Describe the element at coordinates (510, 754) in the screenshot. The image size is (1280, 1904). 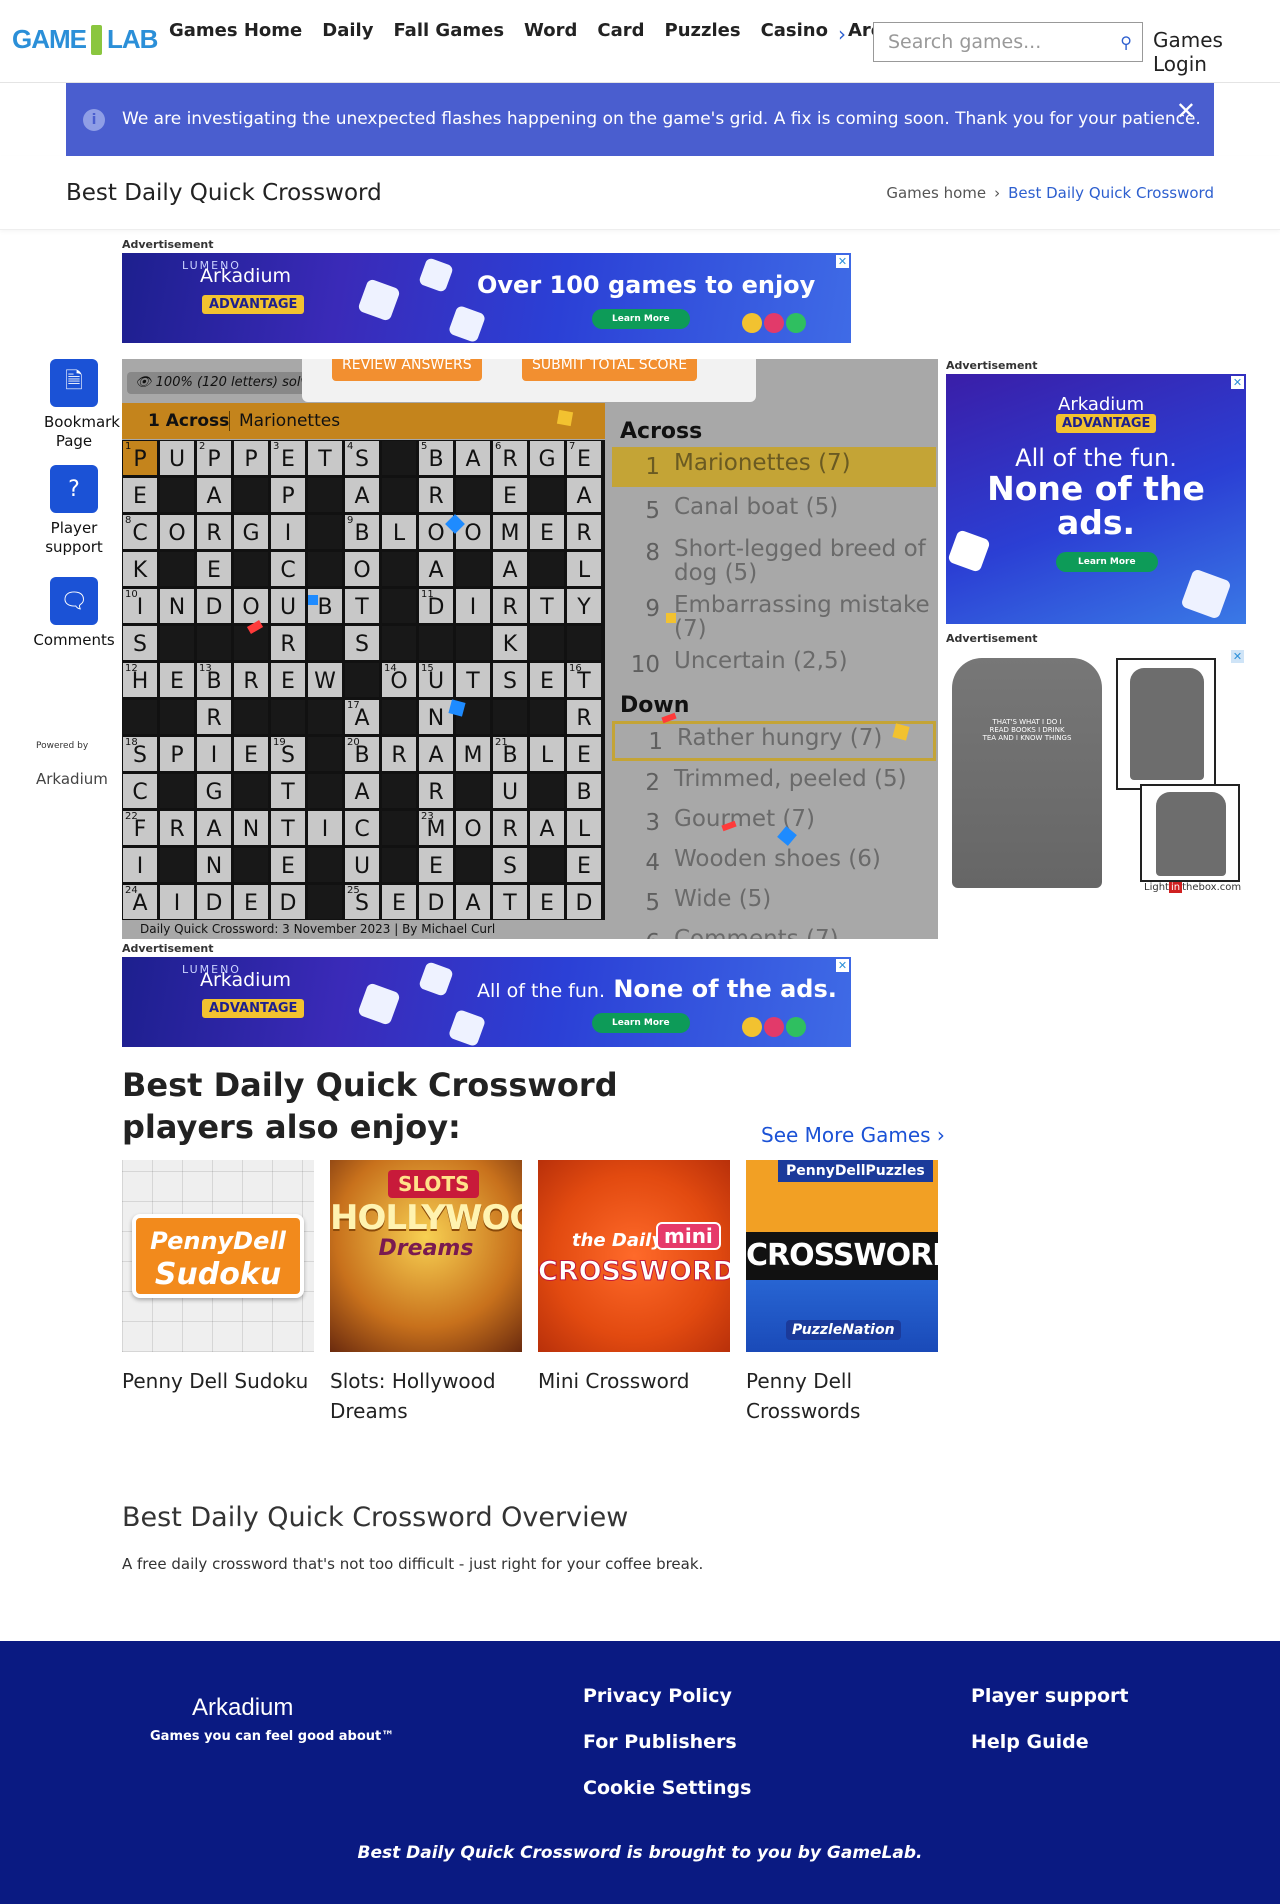
I see `grid-cell: 21 B` at that location.